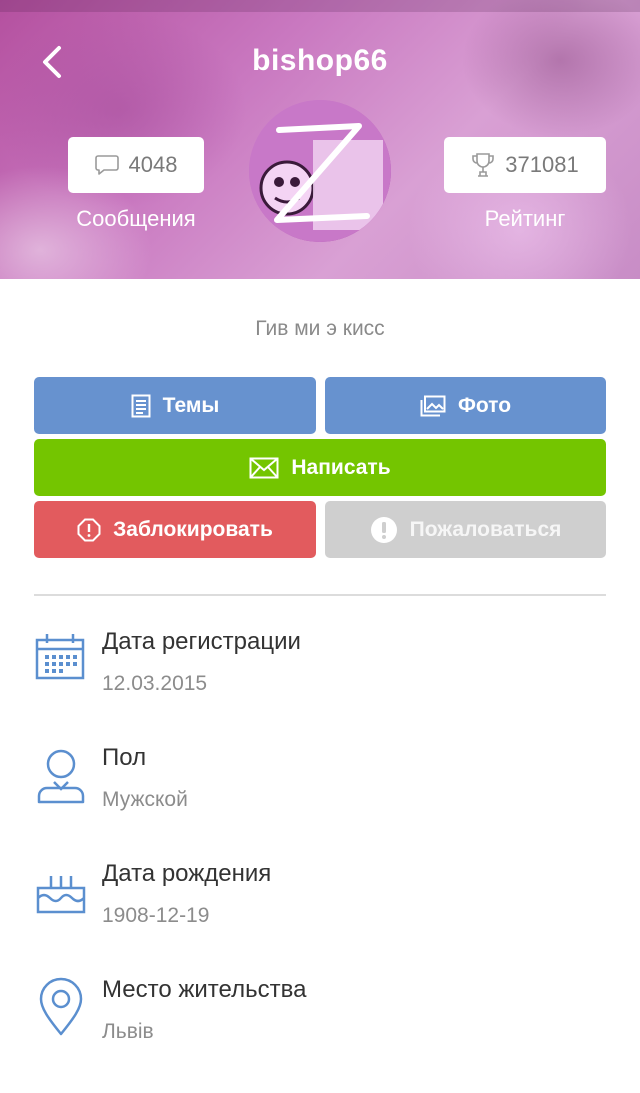  Describe the element at coordinates (264, 467) in the screenshot. I see `envelope-icon` at that location.